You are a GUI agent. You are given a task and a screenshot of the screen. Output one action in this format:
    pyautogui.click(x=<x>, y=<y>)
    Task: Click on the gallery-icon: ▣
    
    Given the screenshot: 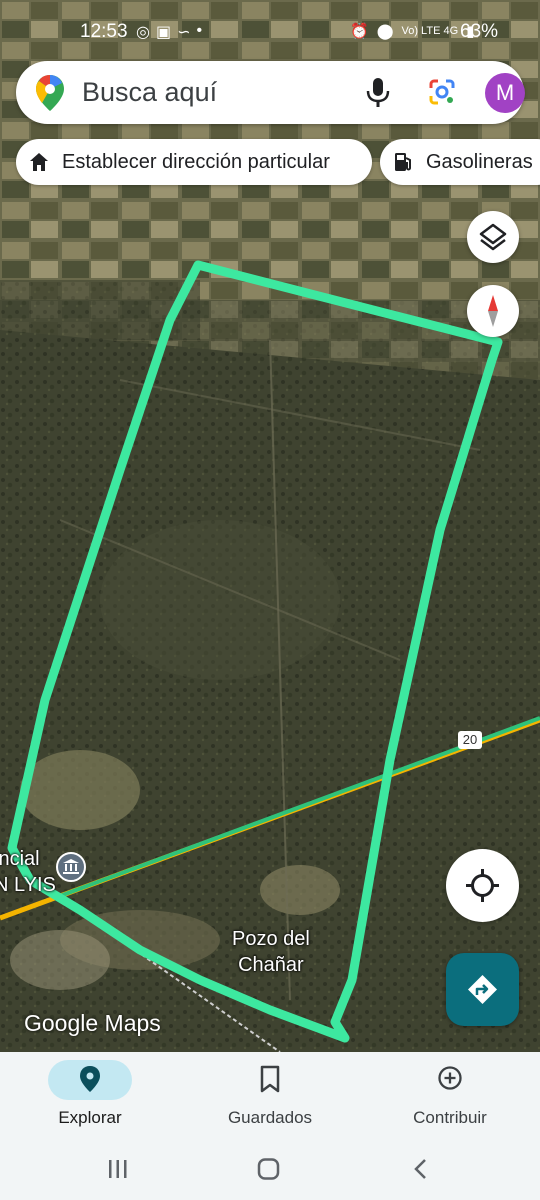 What is the action you would take?
    pyautogui.click(x=163, y=32)
    